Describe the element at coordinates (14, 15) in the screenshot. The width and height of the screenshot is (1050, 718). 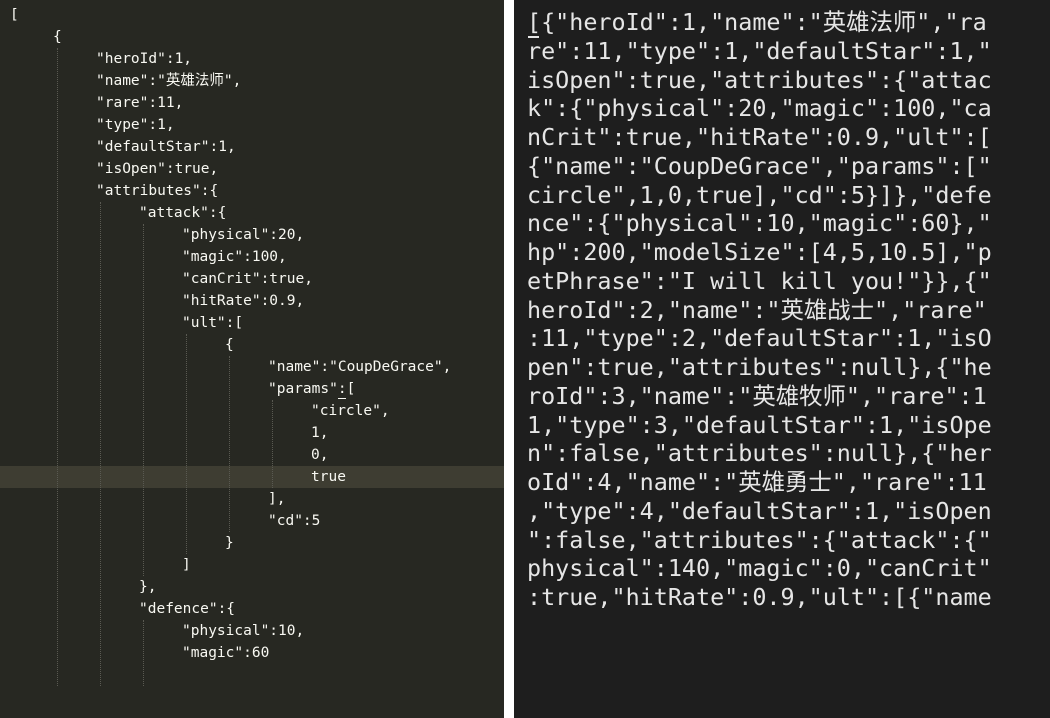
I see `code-line-text: [` at that location.